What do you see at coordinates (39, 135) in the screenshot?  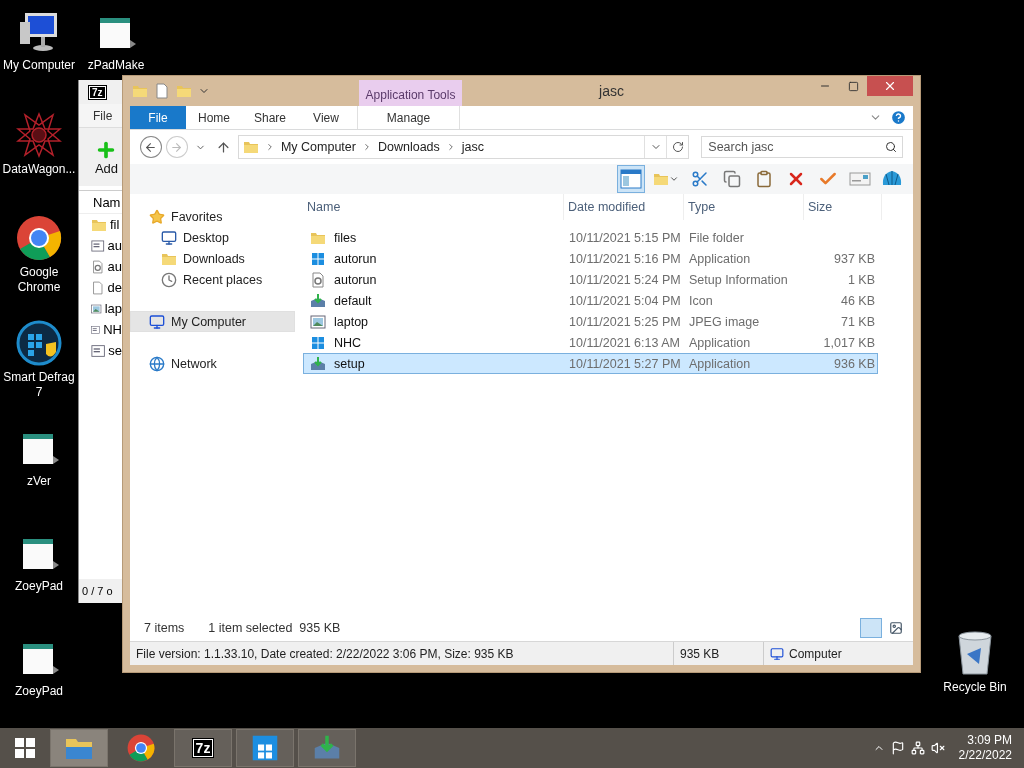 I see `star-pattern-icon` at bounding box center [39, 135].